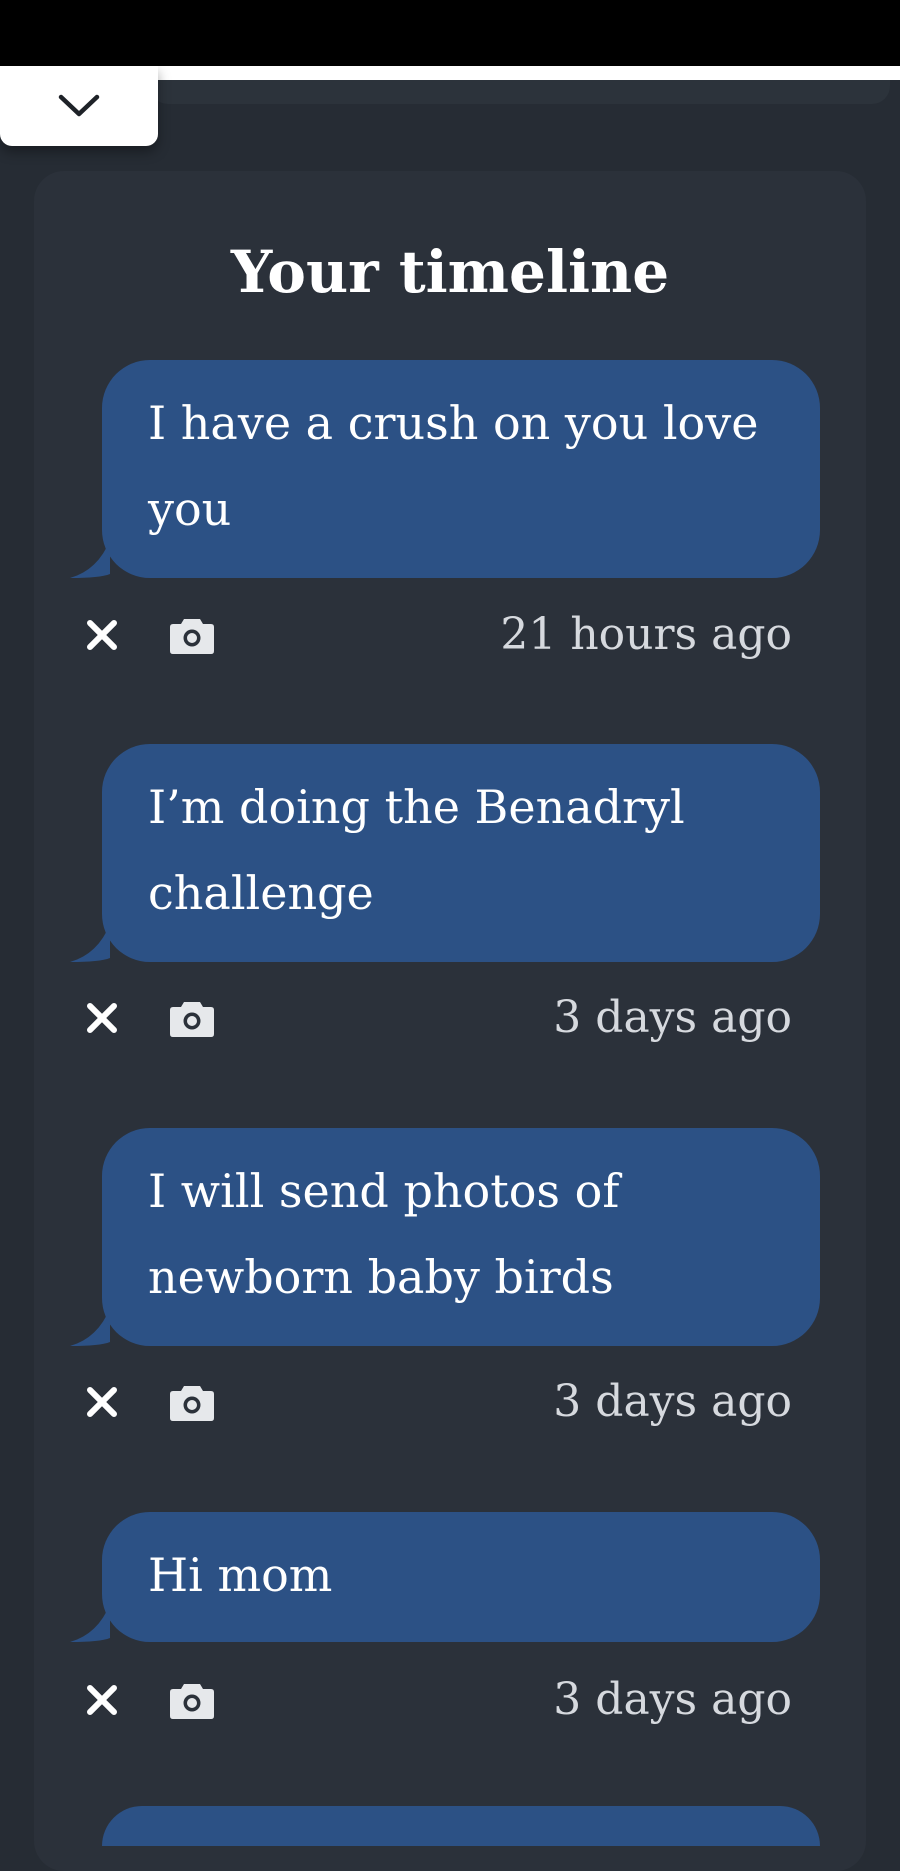 This screenshot has height=1871, width=900. What do you see at coordinates (461, 1577) in the screenshot?
I see `message-bubble: Hi mom` at bounding box center [461, 1577].